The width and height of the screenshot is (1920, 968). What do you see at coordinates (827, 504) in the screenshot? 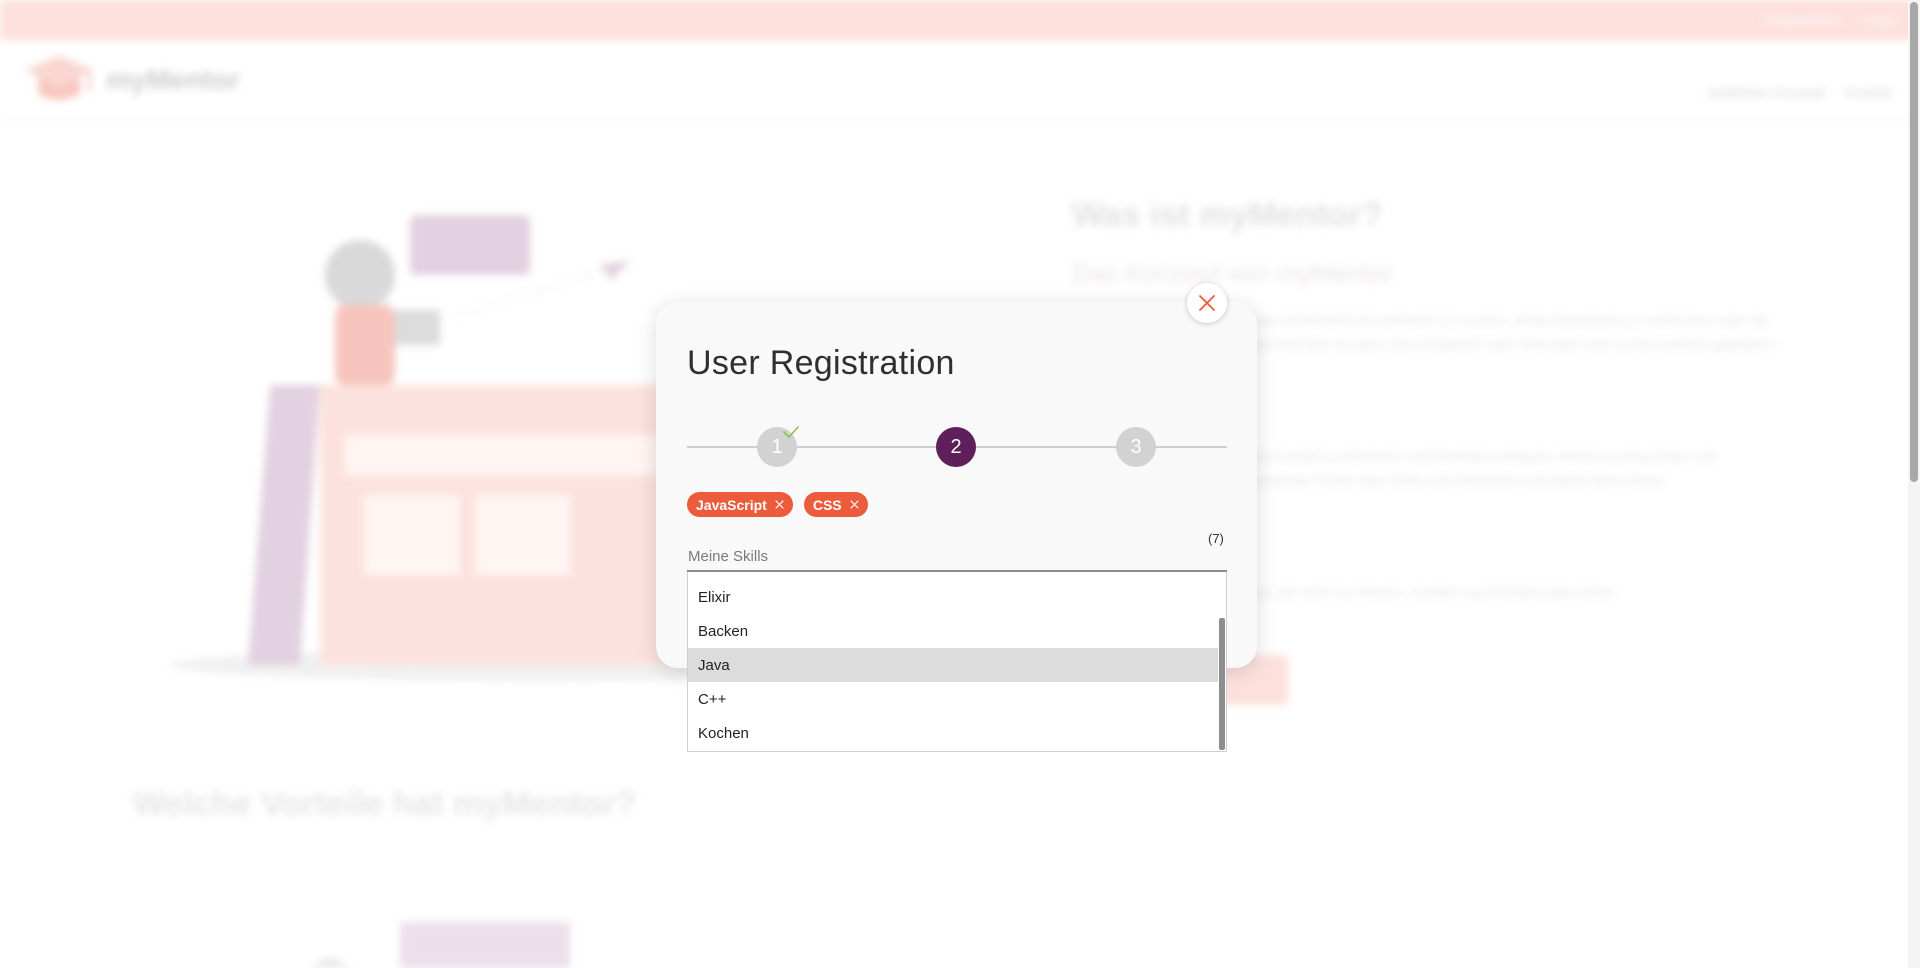
I see `skill-chip-label: CSS` at bounding box center [827, 504].